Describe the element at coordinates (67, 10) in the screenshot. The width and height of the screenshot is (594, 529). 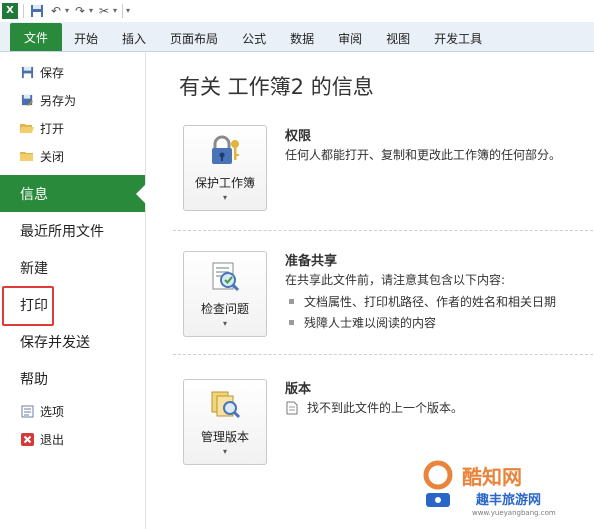
I see `undo-dropdown-icon: ▾` at that location.